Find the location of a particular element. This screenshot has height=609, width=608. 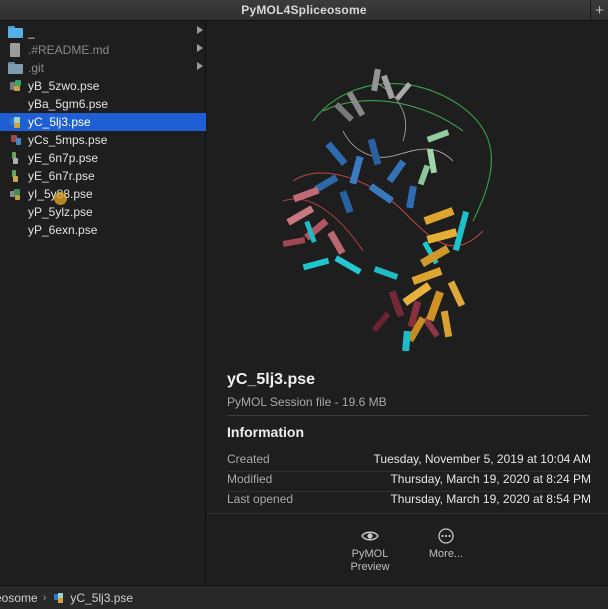

list-item-label: yCs_5mps.pse is located at coordinates (68, 140).